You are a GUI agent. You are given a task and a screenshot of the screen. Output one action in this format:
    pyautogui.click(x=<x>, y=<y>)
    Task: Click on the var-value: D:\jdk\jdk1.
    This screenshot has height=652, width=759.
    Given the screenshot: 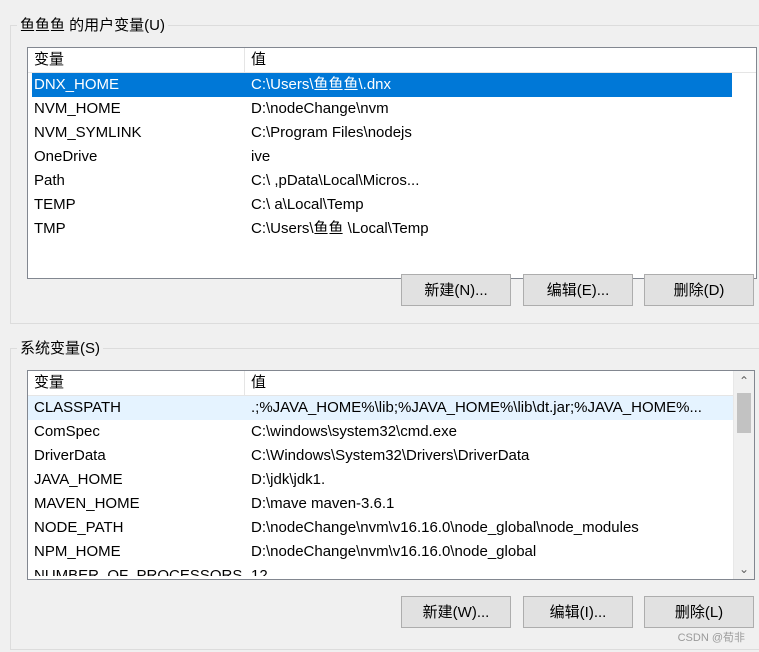 What is the action you would take?
    pyautogui.click(x=288, y=479)
    